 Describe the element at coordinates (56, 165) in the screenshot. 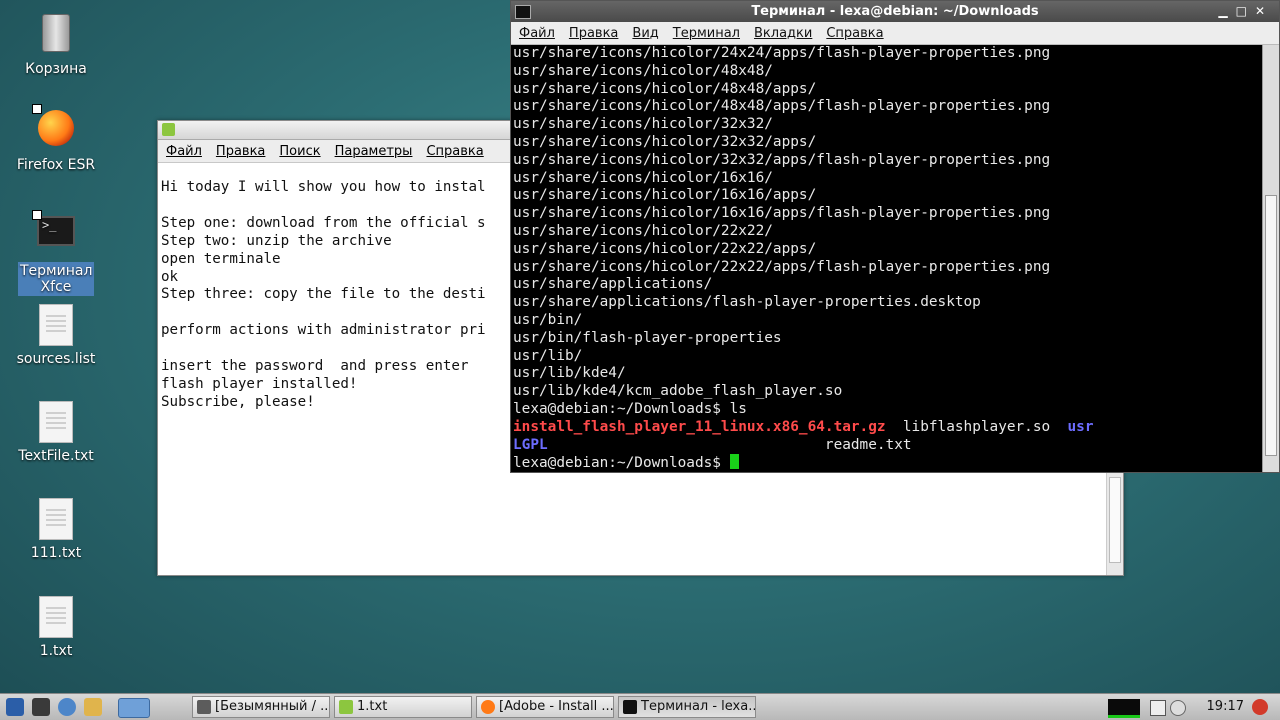

I see `desktop-icon-label: Firefox ESR` at that location.